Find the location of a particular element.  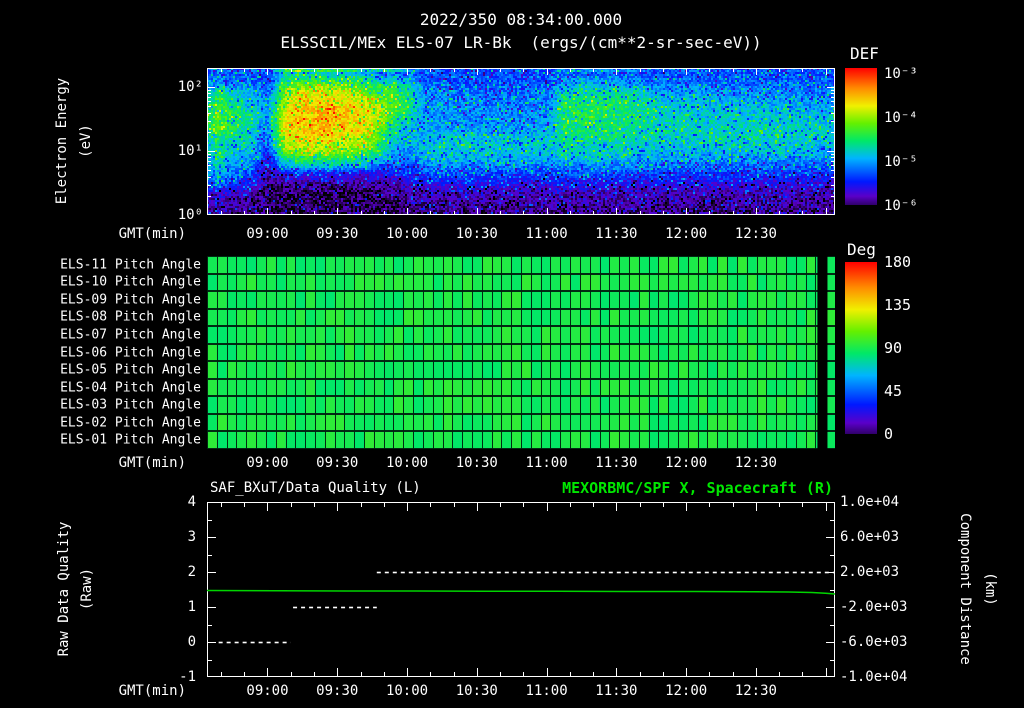

quality-tick-label: 0 is located at coordinates (191, 642).